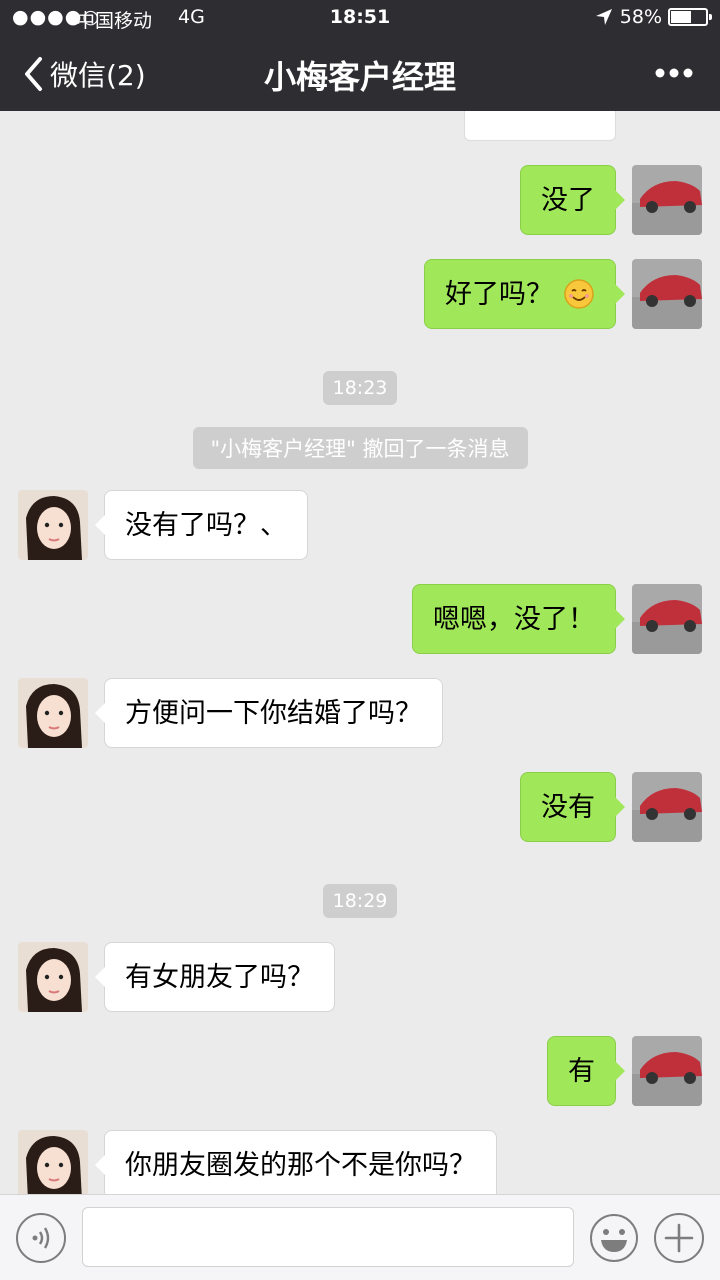 The image size is (720, 1280). I want to click on message-bubble: 你朋友圈发的那个不是你吗？, so click(296, 1162).